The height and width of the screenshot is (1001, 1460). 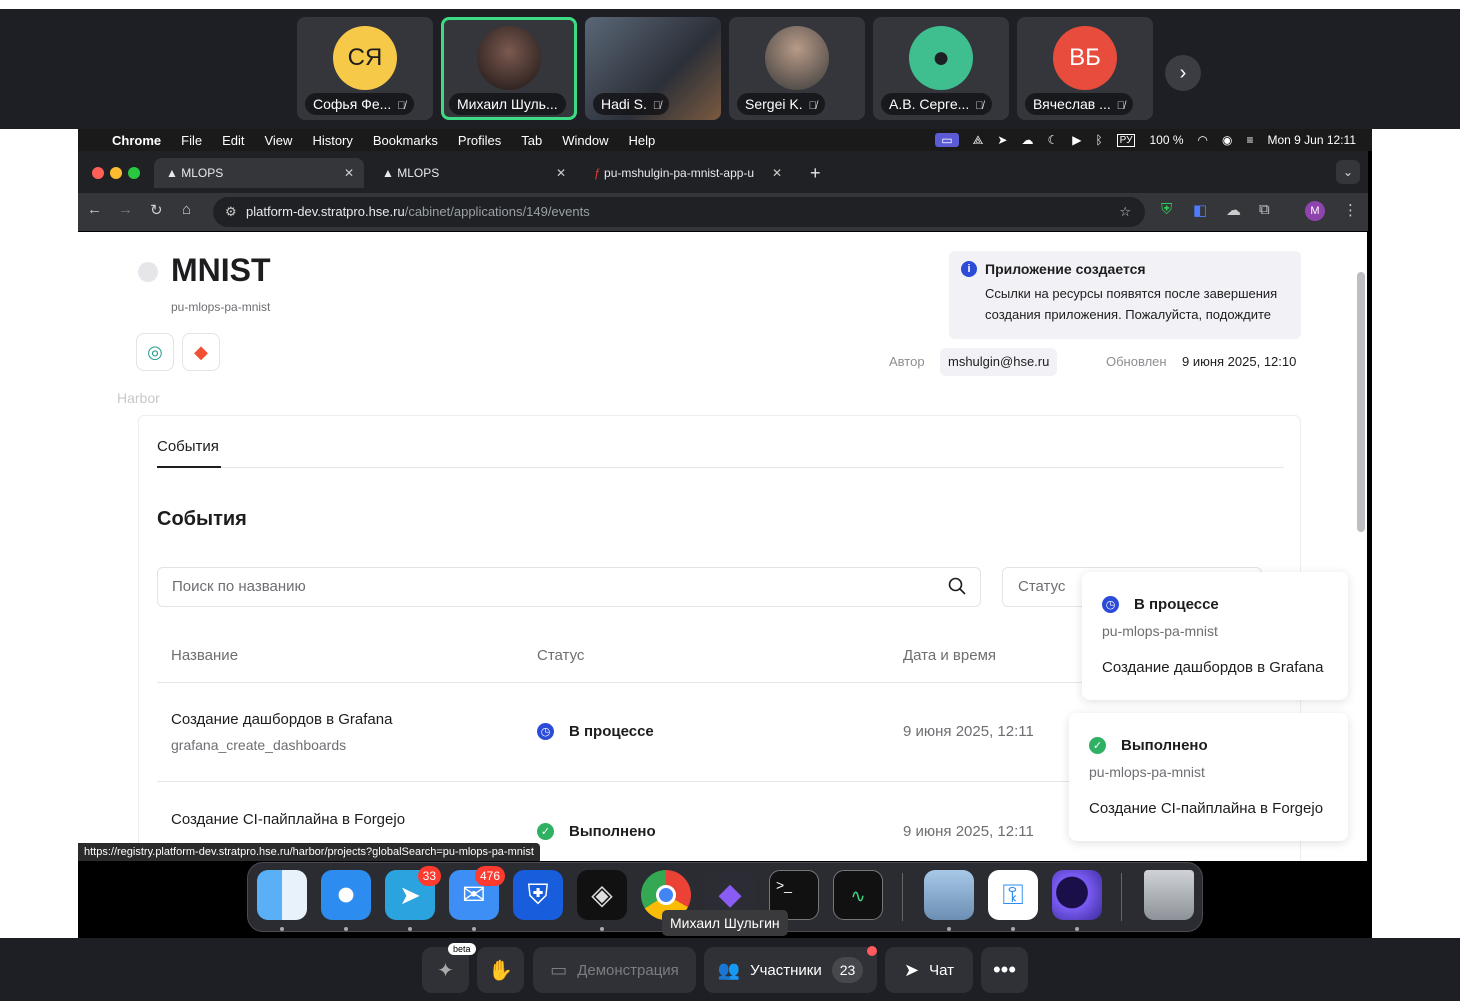 I want to click on column-date: Дата и время, so click(x=949, y=655).